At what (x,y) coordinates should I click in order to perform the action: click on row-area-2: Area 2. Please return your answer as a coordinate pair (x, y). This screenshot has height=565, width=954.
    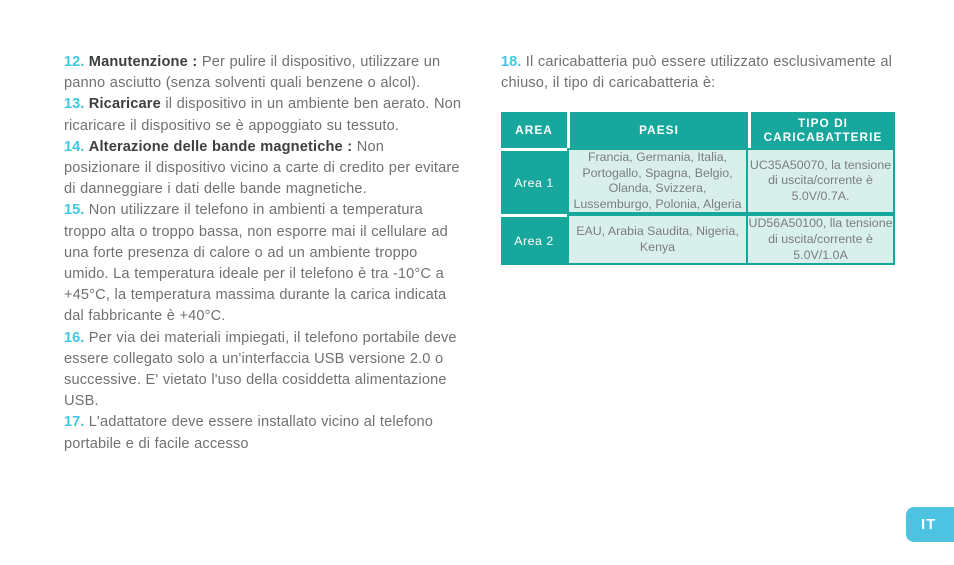
    Looking at the image, I should click on (534, 240).